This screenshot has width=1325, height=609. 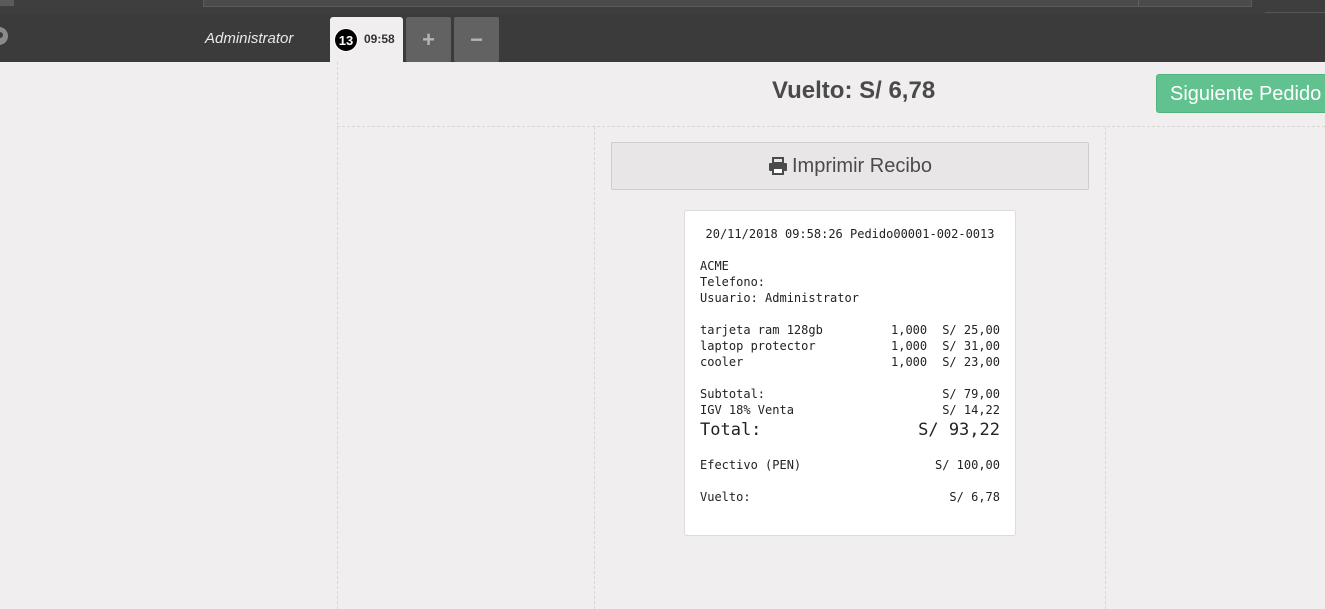 What do you see at coordinates (662, 38) in the screenshot?
I see `navbar: Administrator 13 09:58 + −` at bounding box center [662, 38].